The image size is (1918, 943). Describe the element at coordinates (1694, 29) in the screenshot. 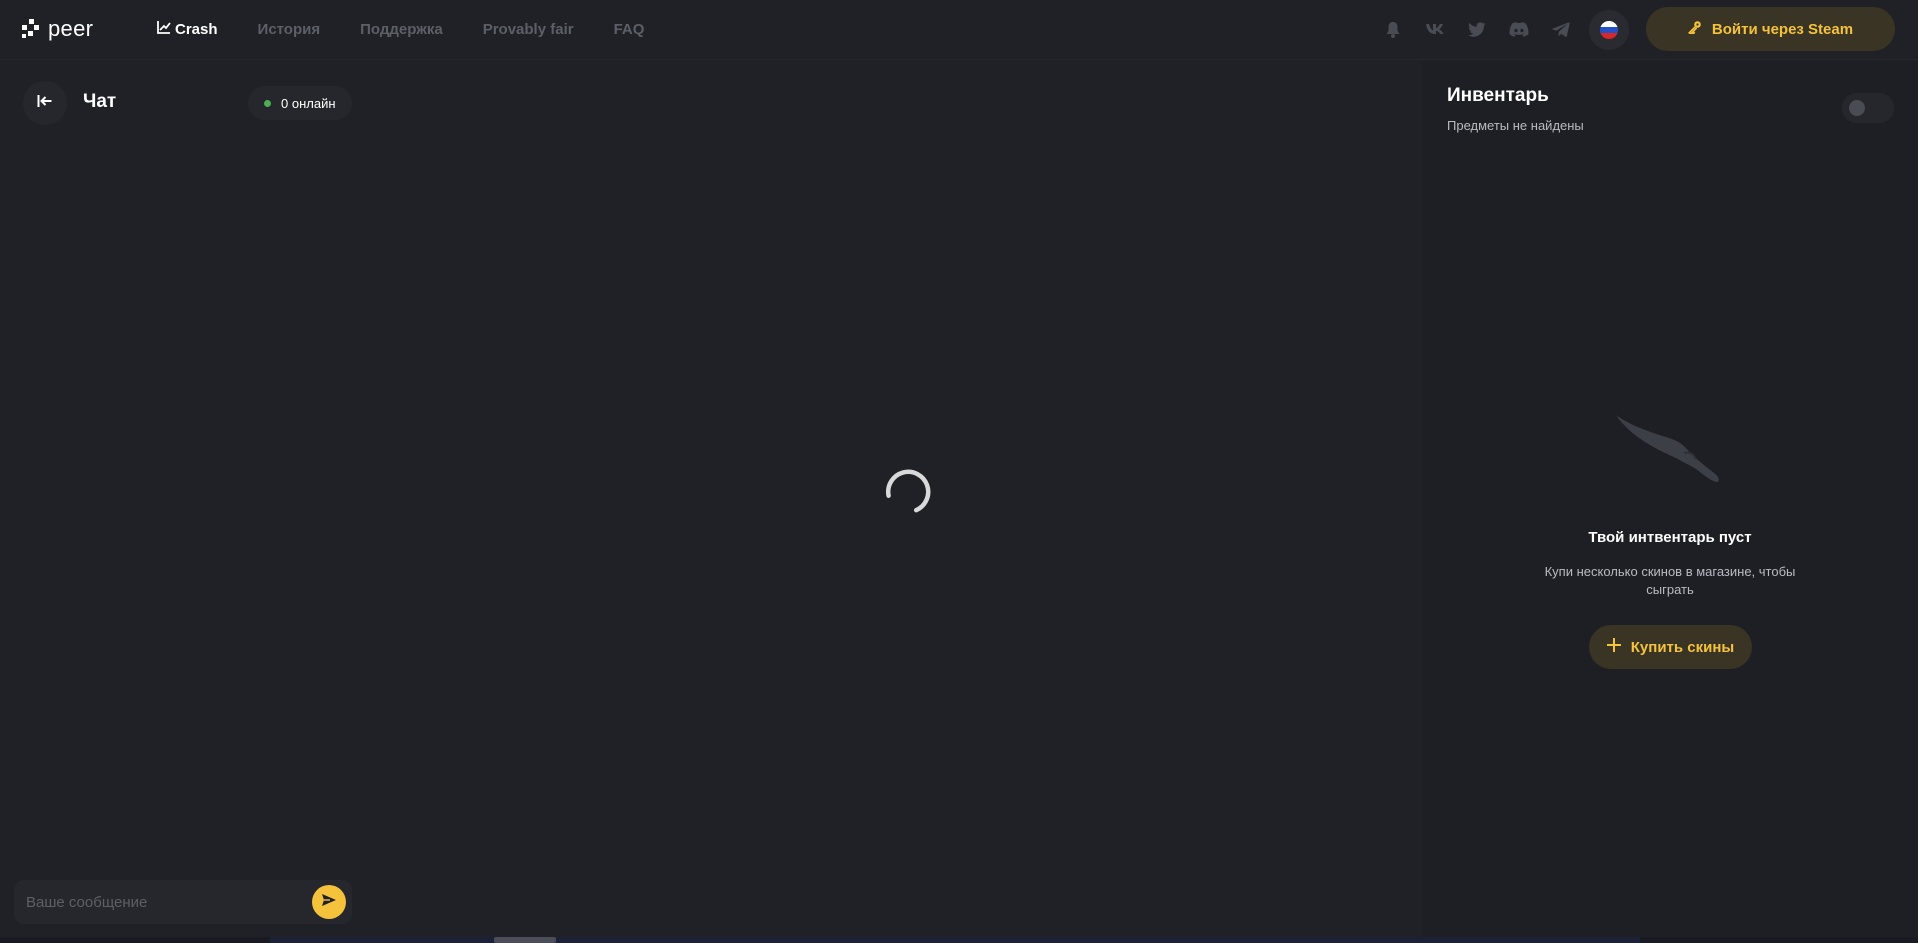

I see `key-icon` at that location.